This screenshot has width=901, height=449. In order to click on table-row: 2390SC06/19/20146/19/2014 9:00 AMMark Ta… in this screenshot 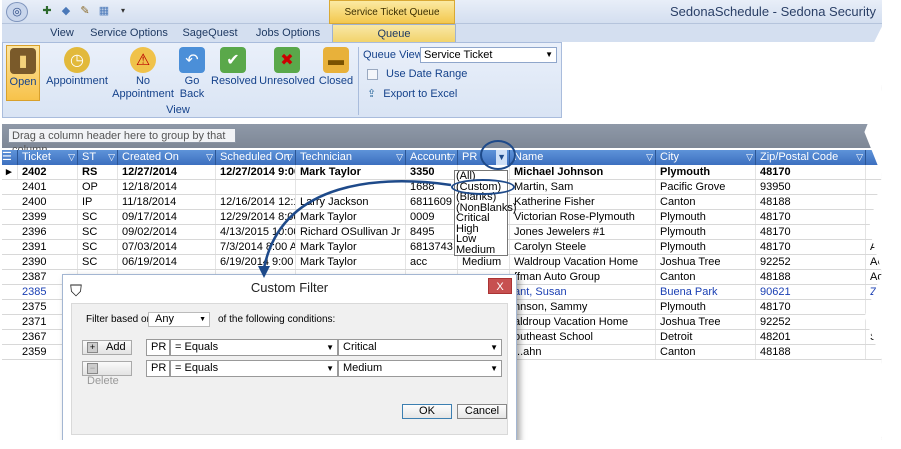, I will do `click(442, 262)`.